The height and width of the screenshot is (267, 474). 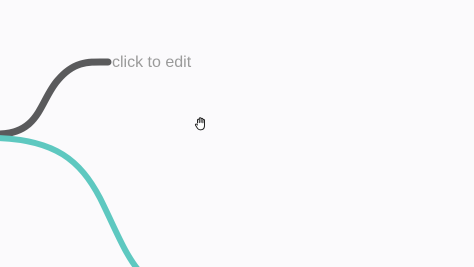 What do you see at coordinates (199, 124) in the screenshot?
I see `hand-grab-icon` at bounding box center [199, 124].